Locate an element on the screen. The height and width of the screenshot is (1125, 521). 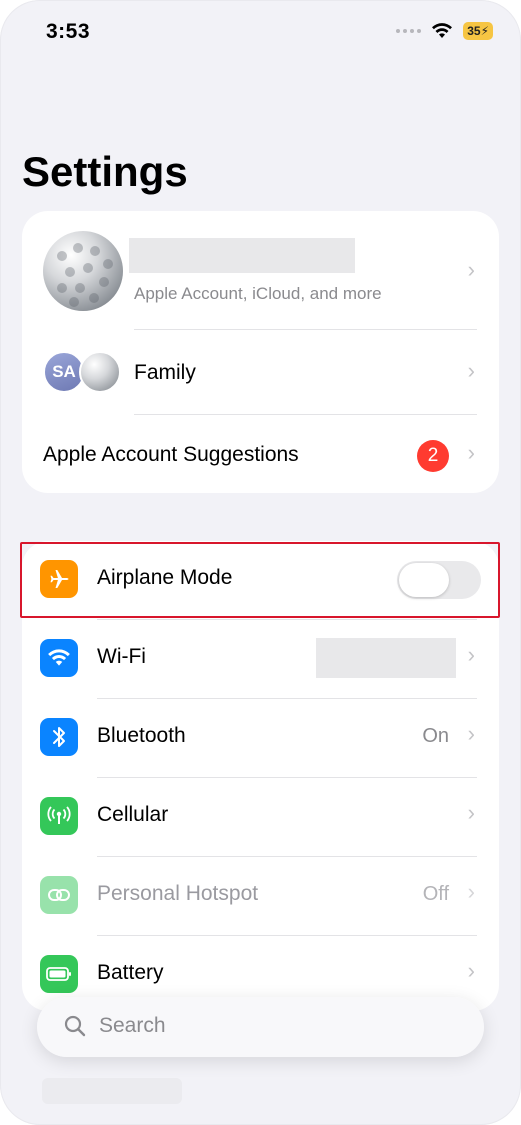
wifi-status-icon is located at coordinates (442, 30).